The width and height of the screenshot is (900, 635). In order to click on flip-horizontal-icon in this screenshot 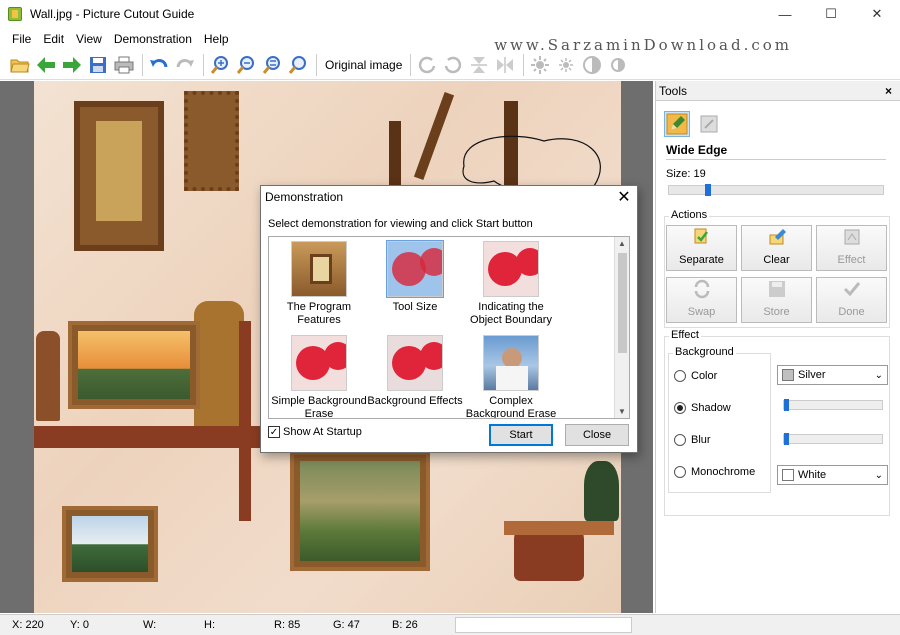, I will do `click(505, 65)`.